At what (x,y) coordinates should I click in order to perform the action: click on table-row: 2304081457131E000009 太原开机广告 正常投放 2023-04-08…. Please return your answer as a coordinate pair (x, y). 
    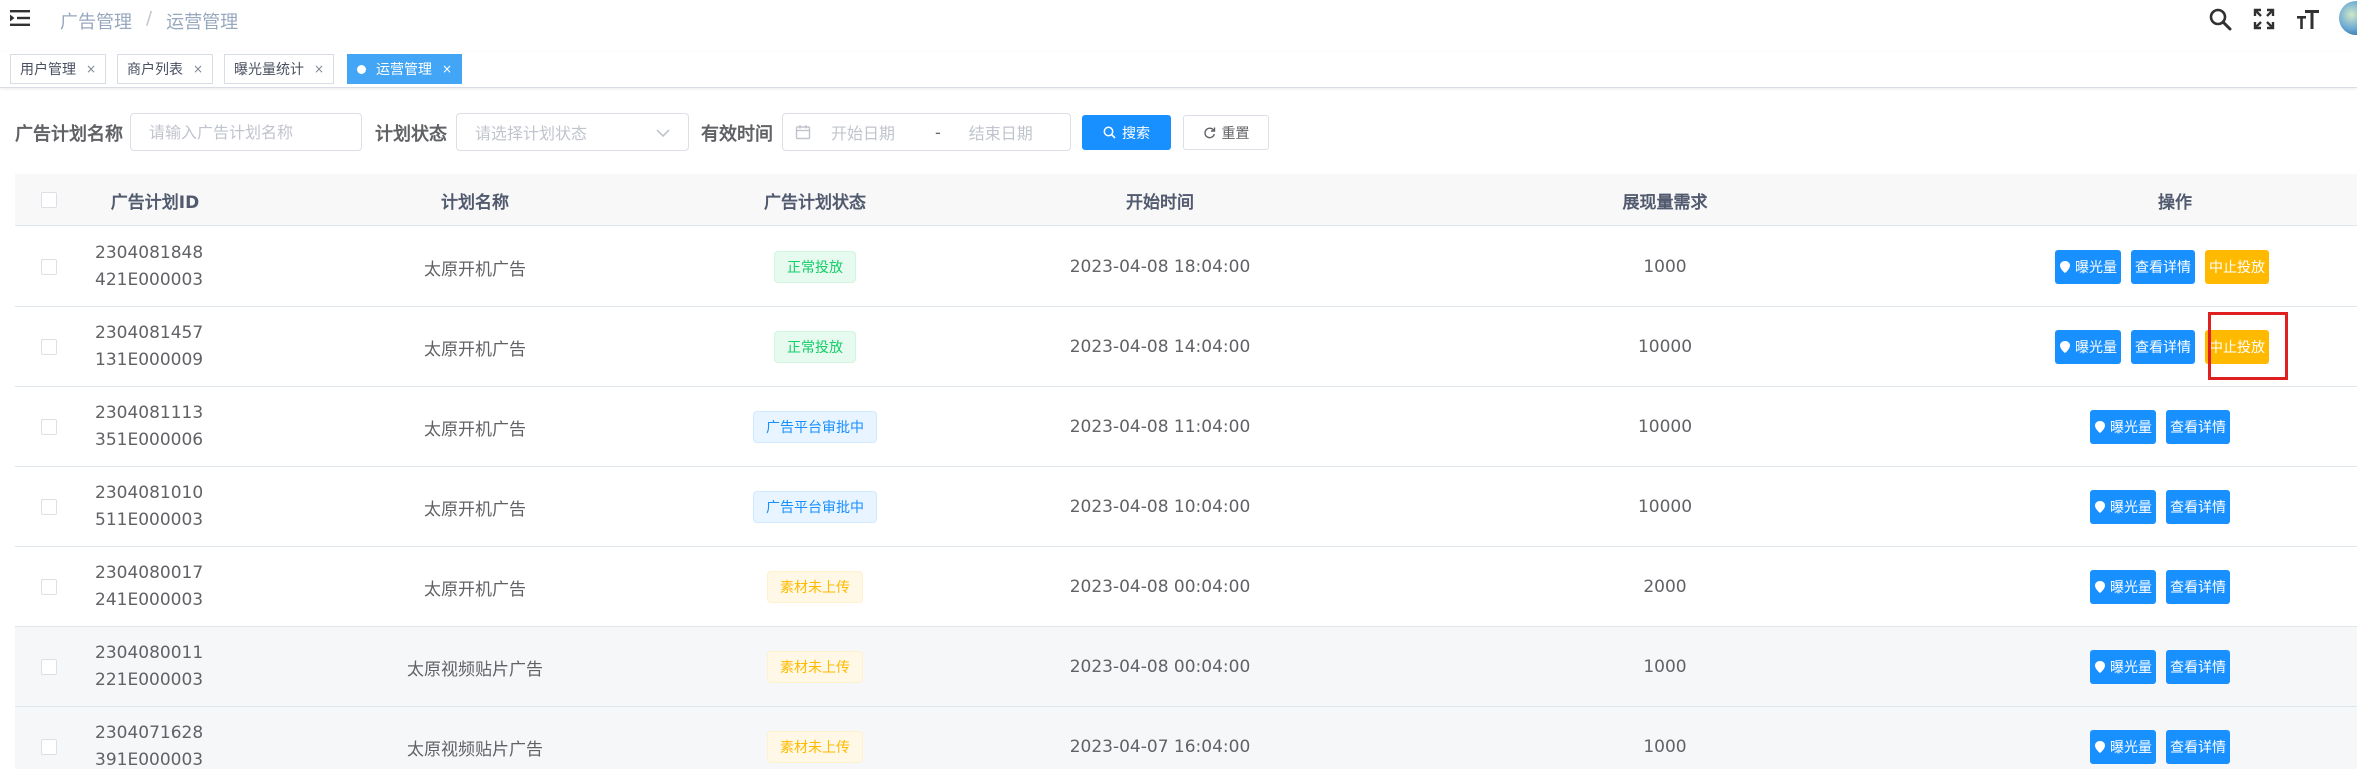
    Looking at the image, I should click on (1186, 347).